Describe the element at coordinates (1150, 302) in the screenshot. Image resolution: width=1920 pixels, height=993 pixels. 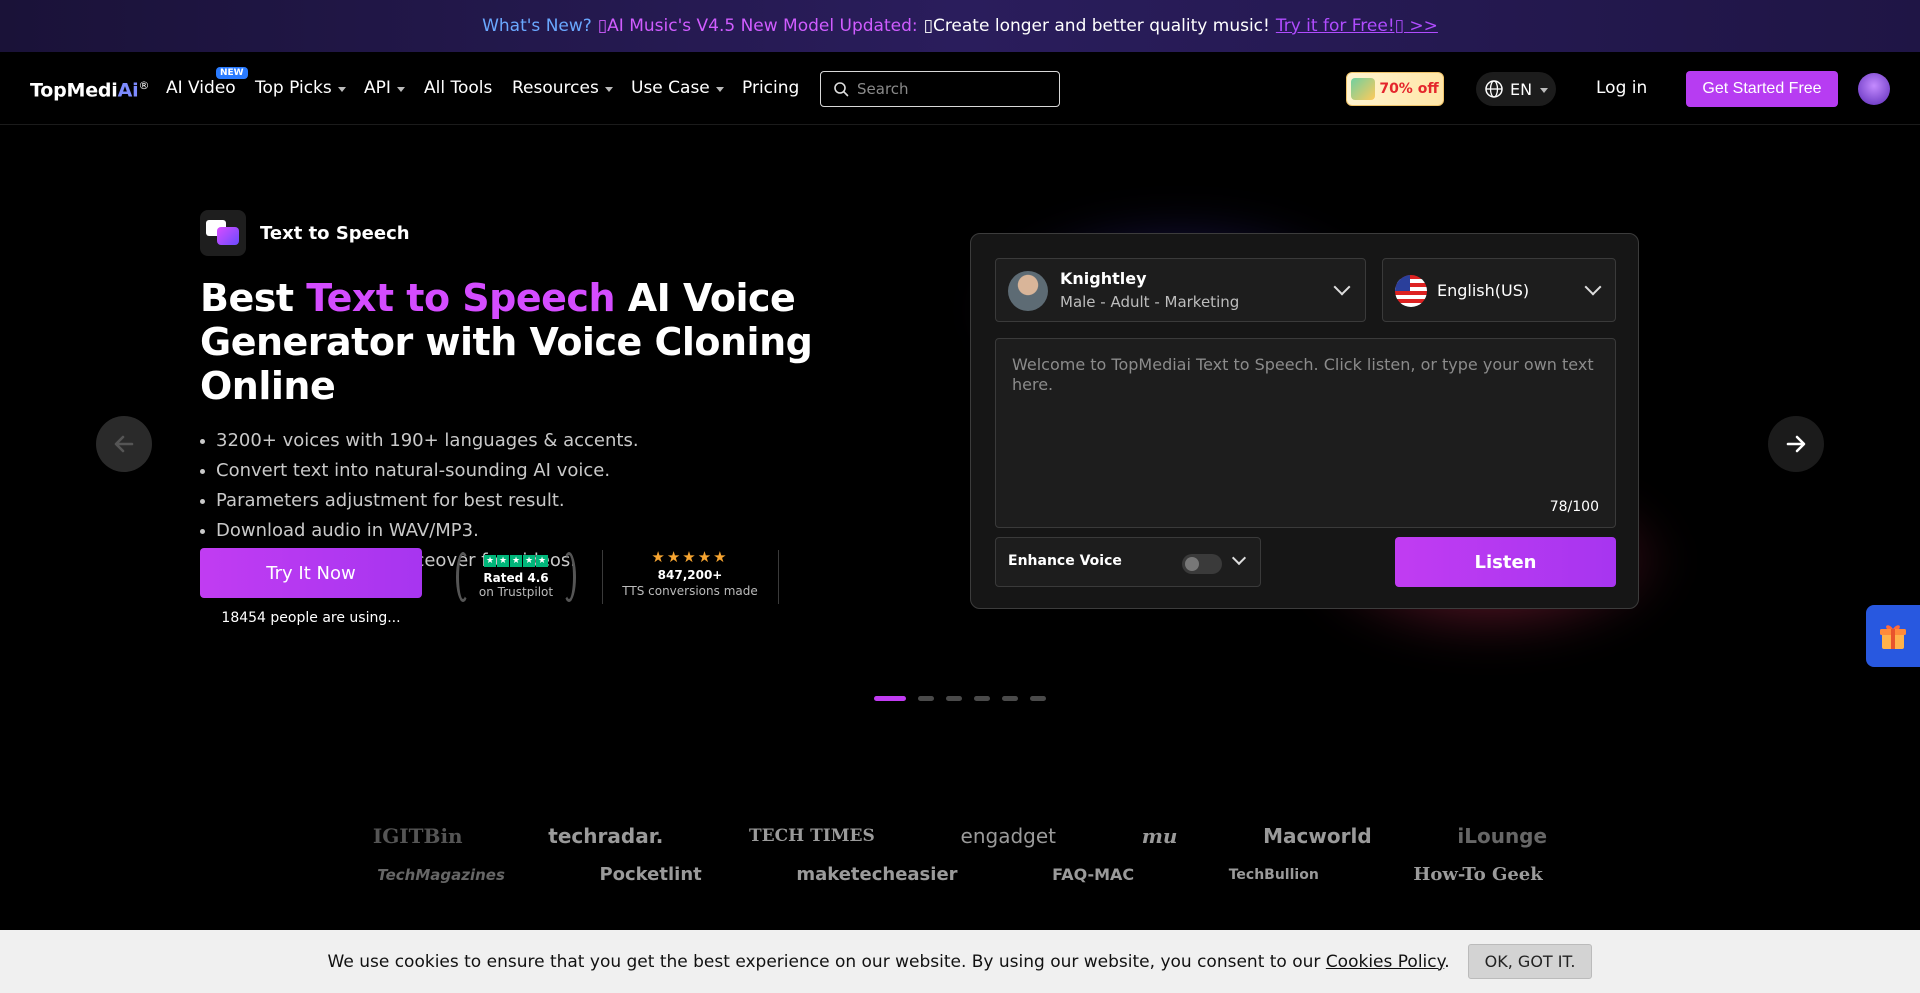
I see `voice-description: Male - Adult - Marketing` at that location.